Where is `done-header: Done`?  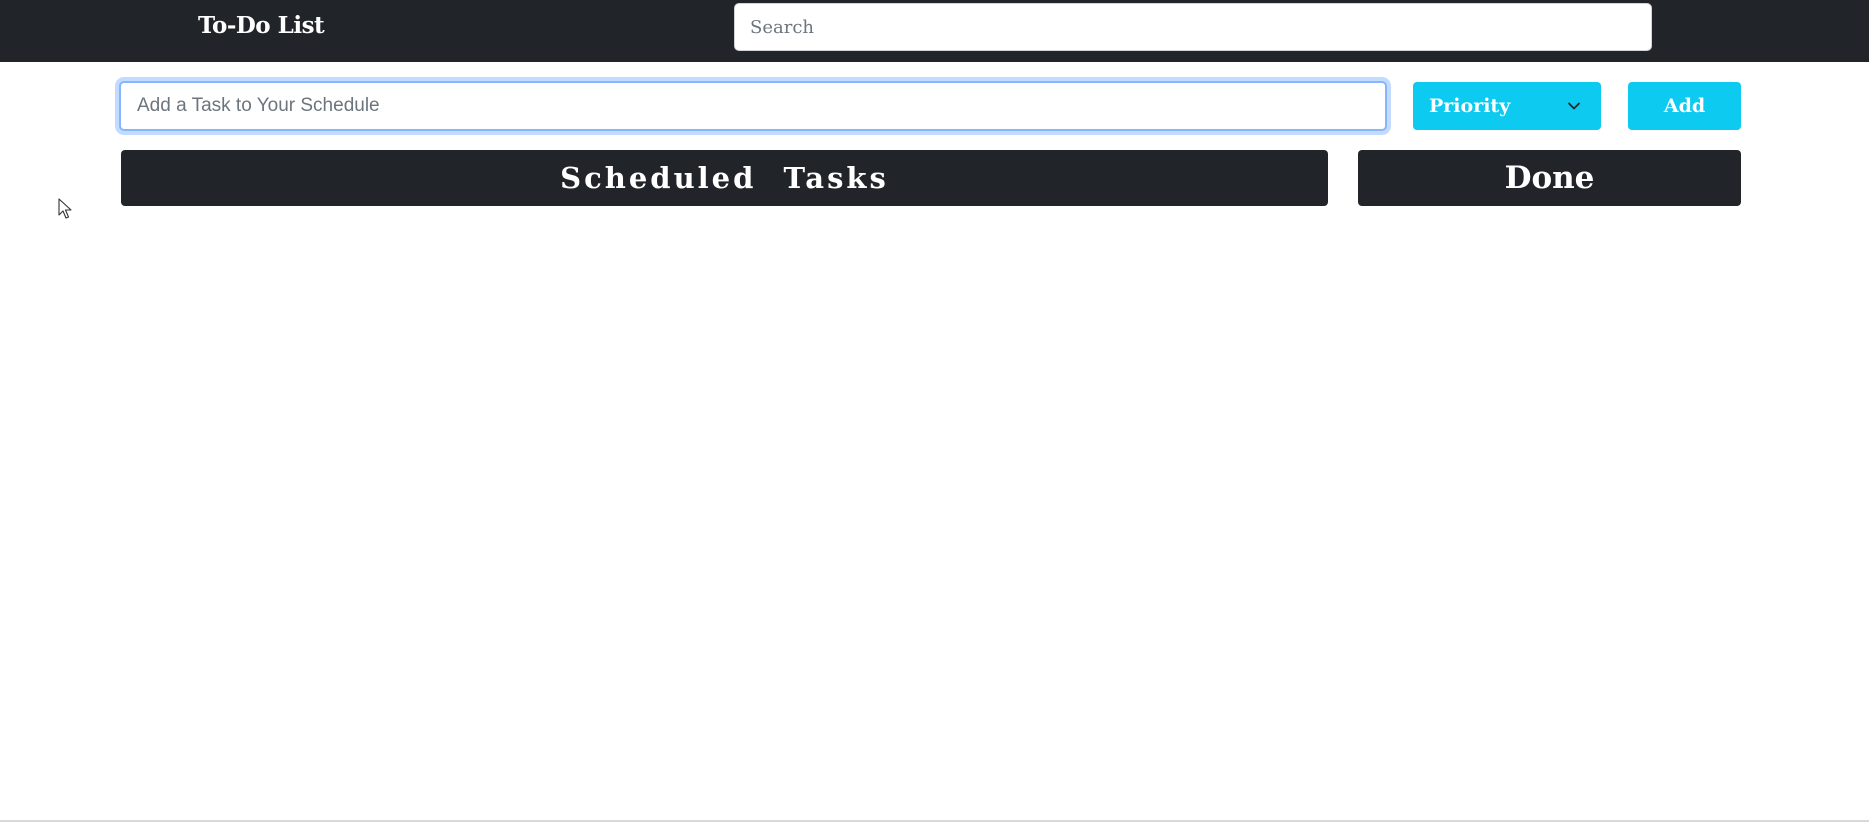 done-header: Done is located at coordinates (1549, 178).